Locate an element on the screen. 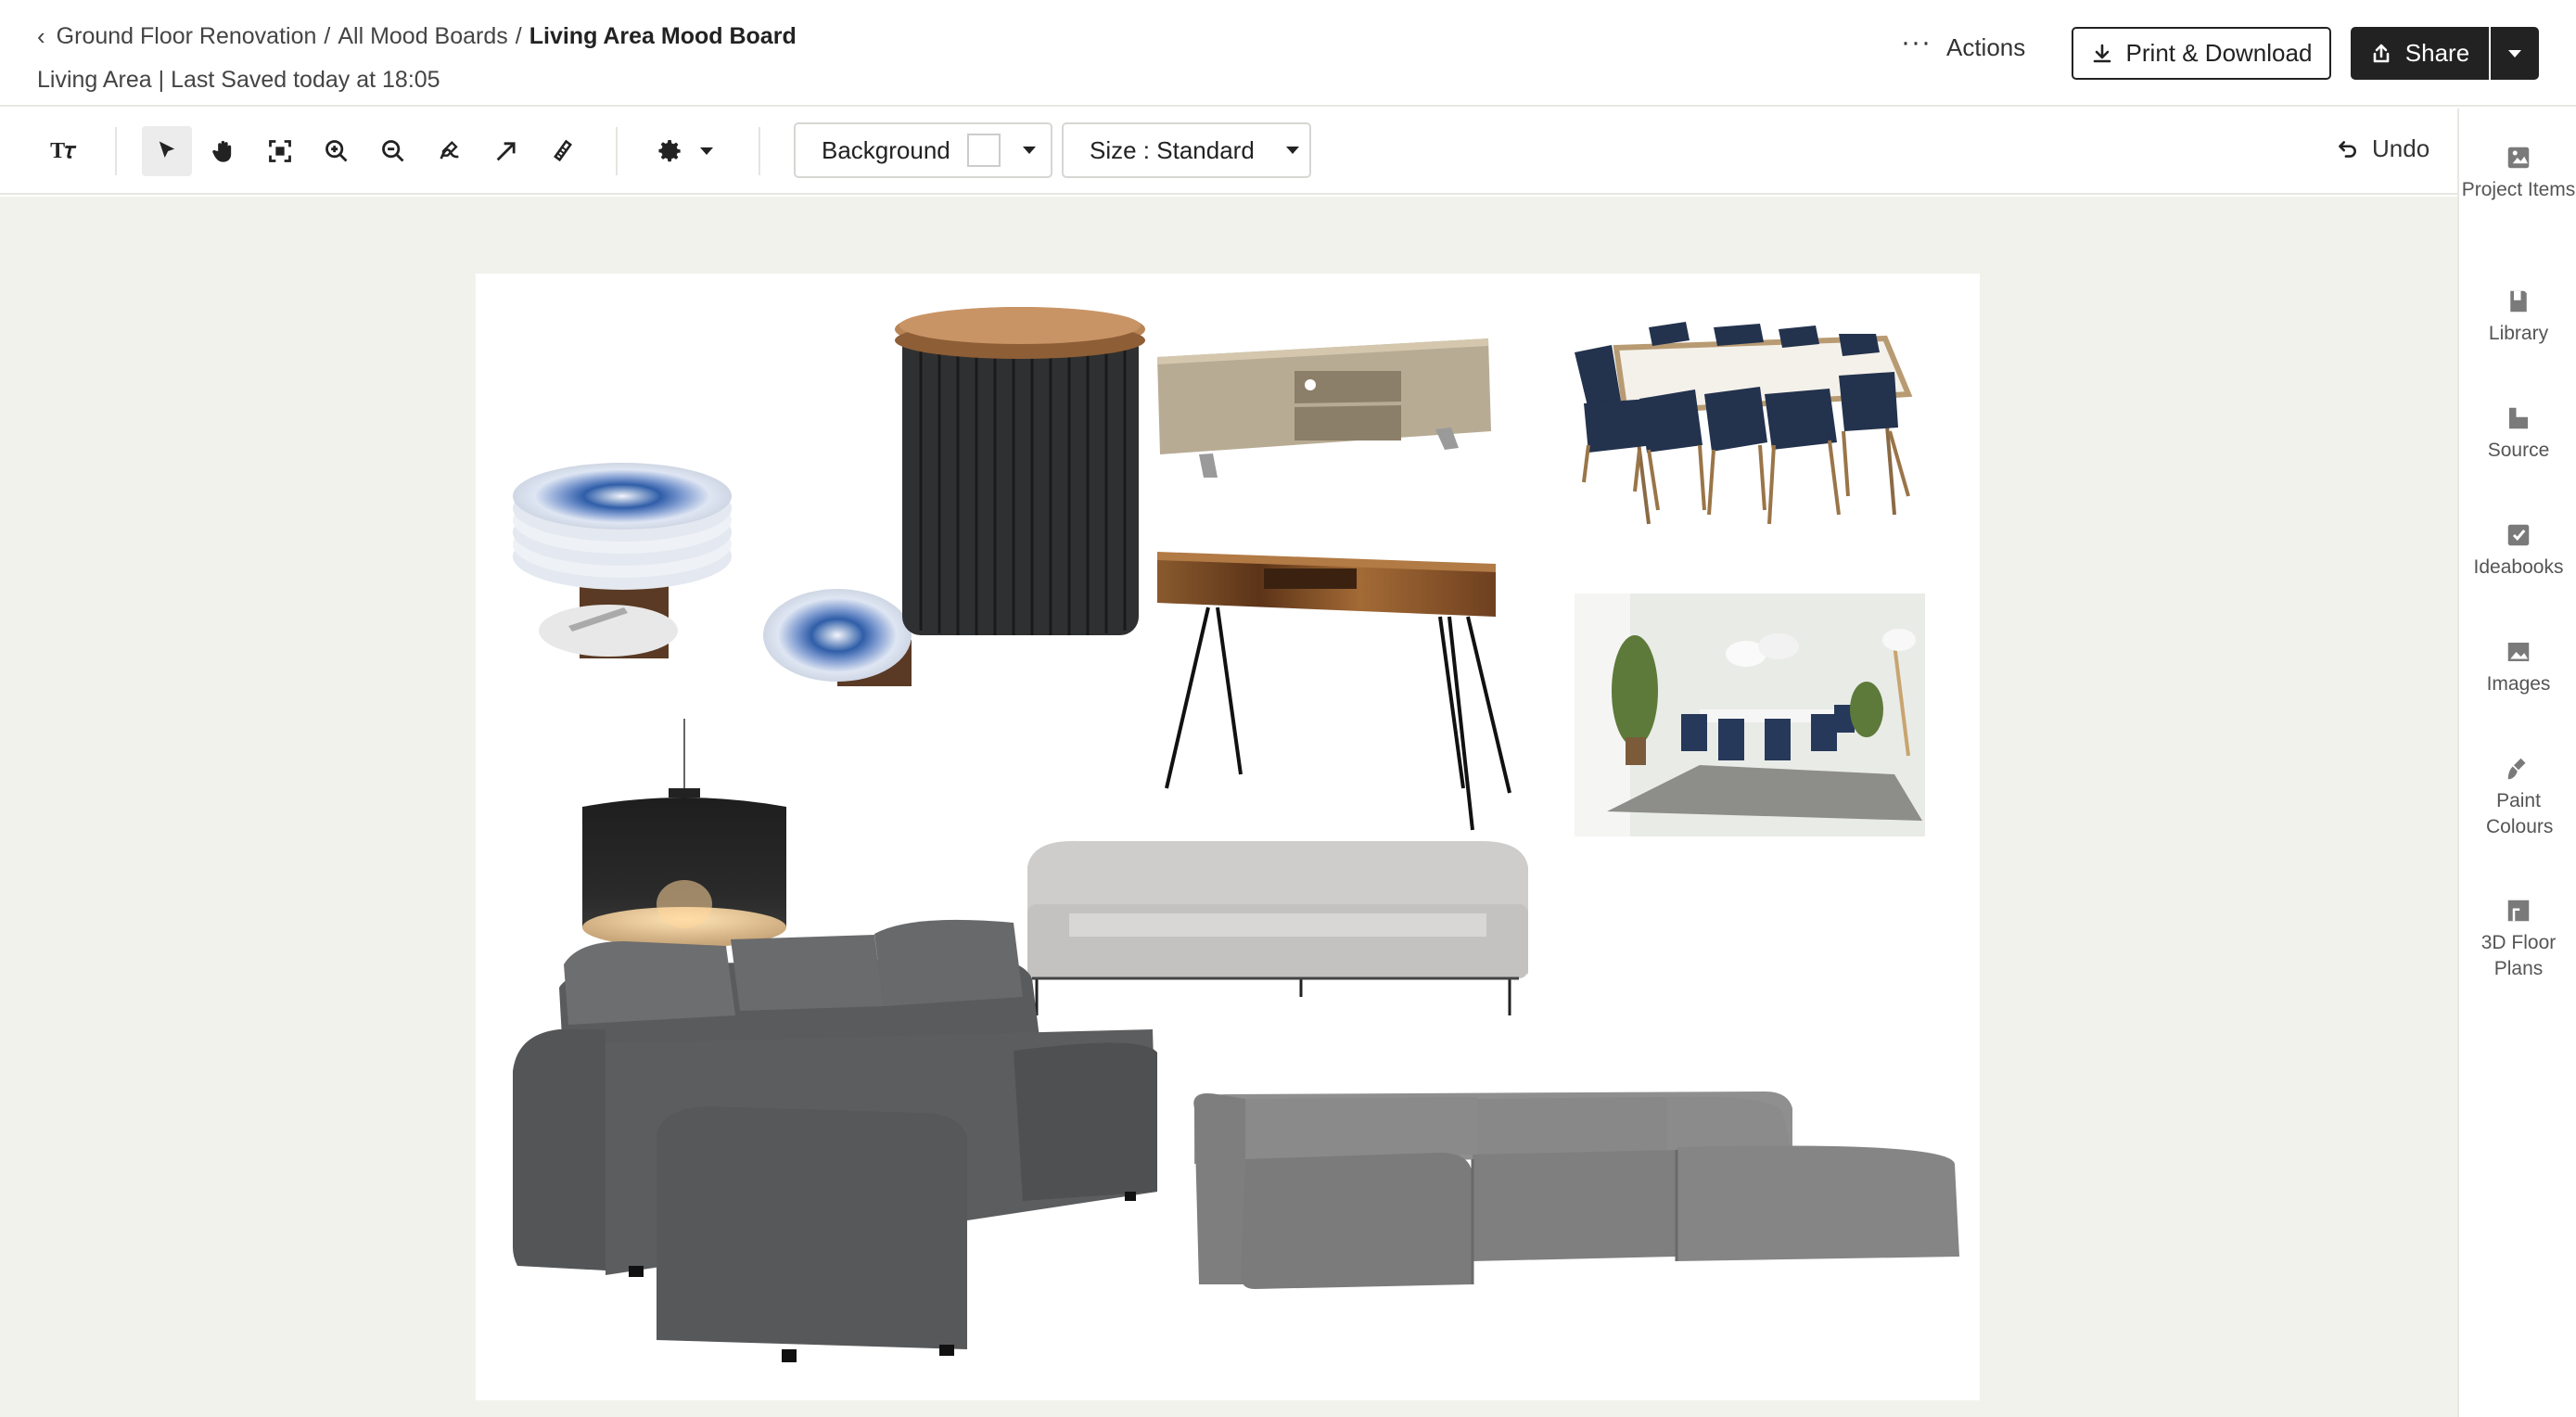 Image resolution: width=2576 pixels, height=1417 pixels. download-icon is located at coordinates (2102, 53).